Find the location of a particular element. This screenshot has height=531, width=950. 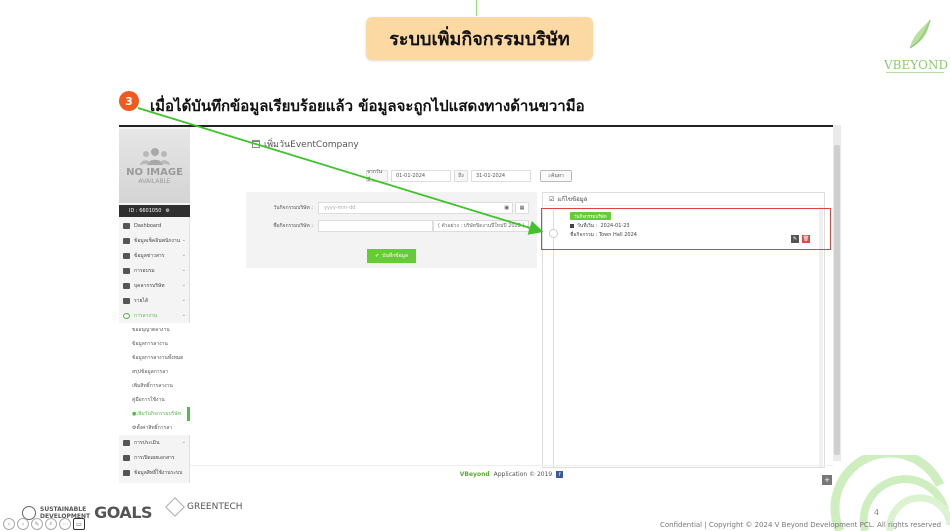

search-icon: ⌕ is located at coordinates (51, 524).